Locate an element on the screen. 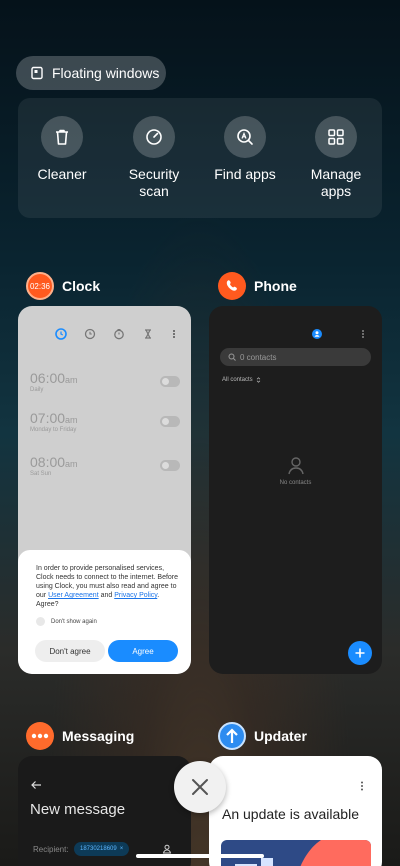 The height and width of the screenshot is (866, 400). contacts-search-input: 0 contacts is located at coordinates (295, 357).